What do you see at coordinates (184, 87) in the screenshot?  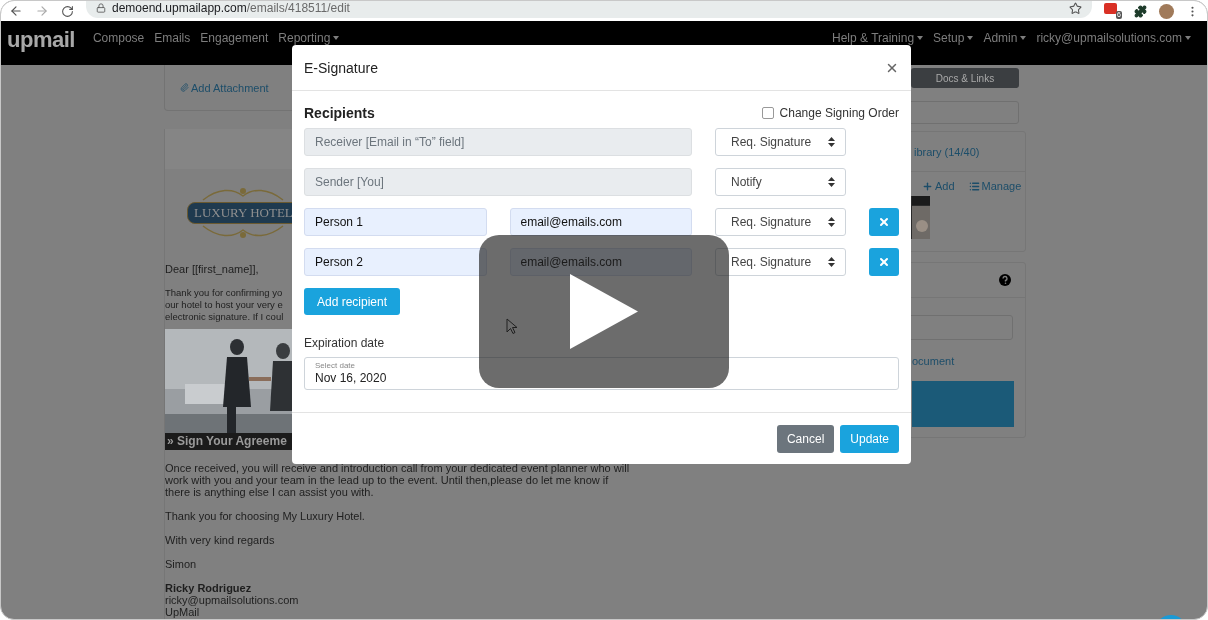 I see `paperclip-icon` at bounding box center [184, 87].